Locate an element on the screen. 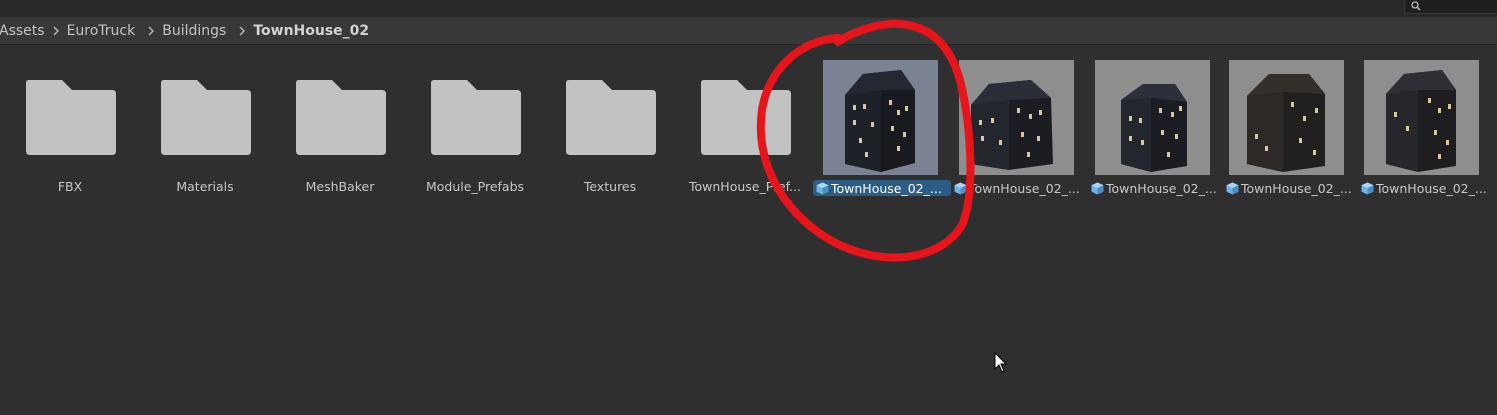  folder-label: Materials is located at coordinates (205, 186).